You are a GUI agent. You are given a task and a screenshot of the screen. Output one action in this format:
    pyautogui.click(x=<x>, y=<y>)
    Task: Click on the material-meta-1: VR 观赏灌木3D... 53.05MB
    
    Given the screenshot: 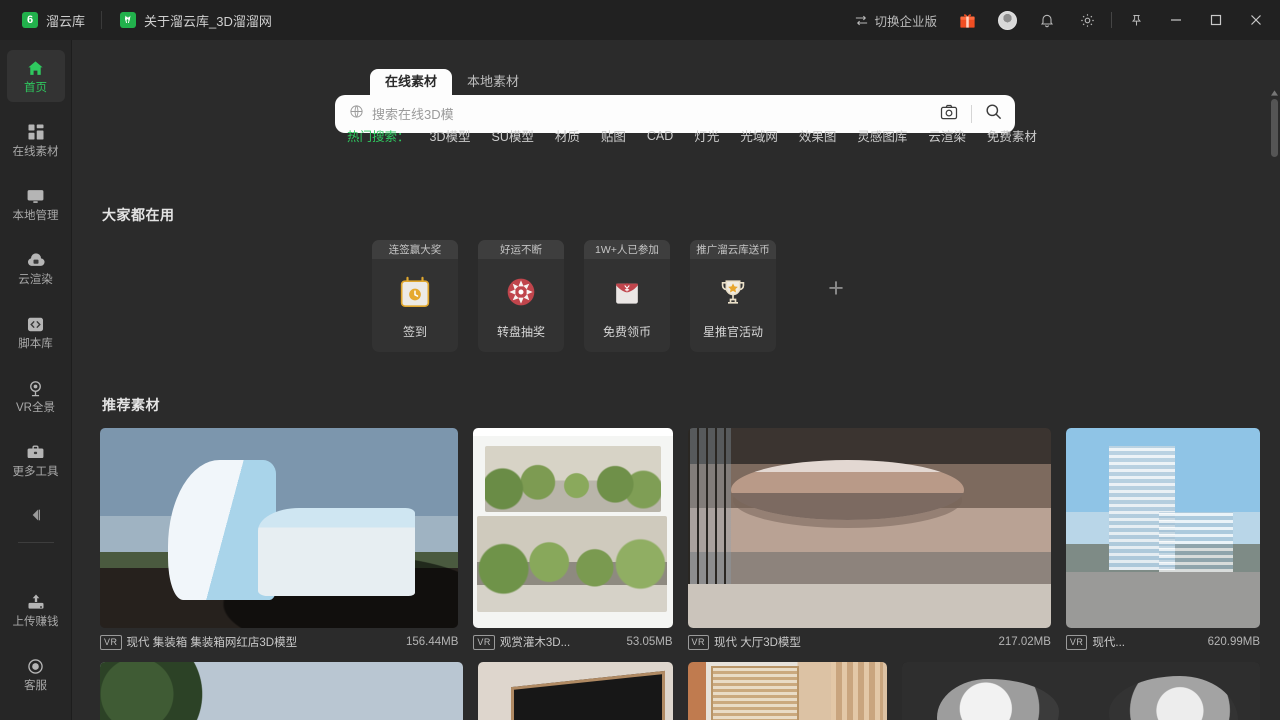 What is the action you would take?
    pyautogui.click(x=573, y=642)
    